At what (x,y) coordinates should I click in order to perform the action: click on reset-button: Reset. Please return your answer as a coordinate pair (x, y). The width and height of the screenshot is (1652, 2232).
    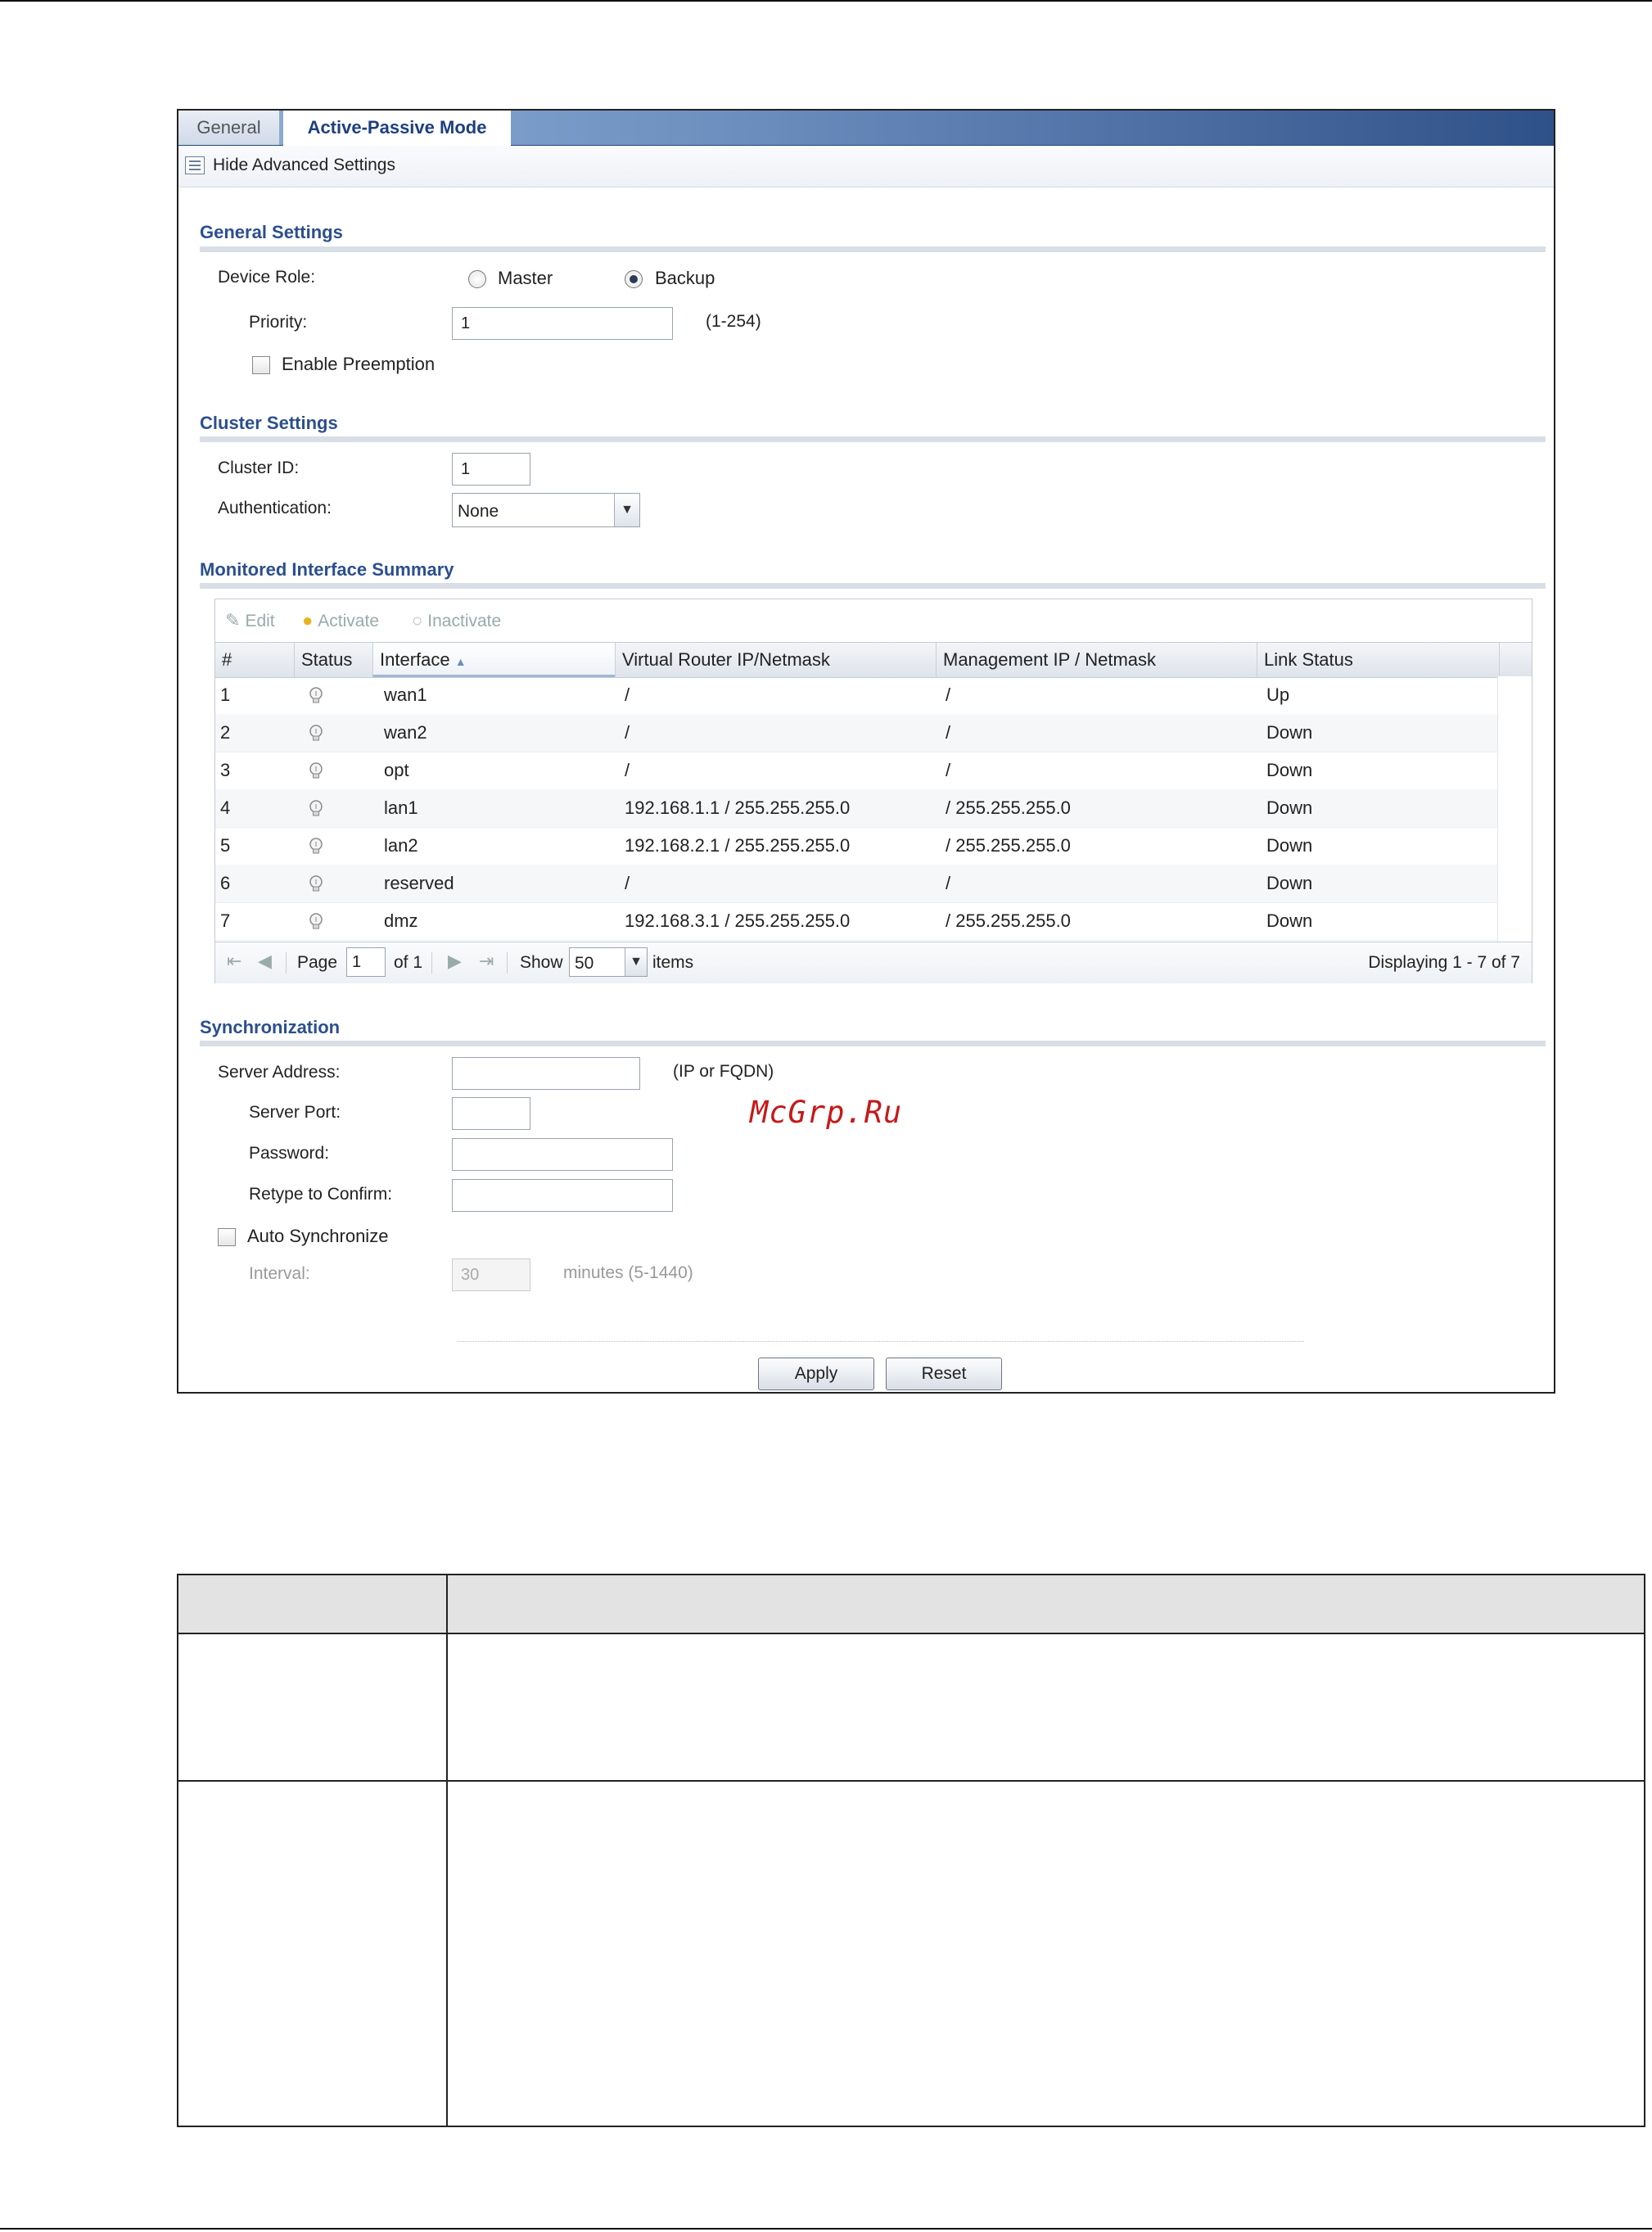
    Looking at the image, I should click on (944, 1374).